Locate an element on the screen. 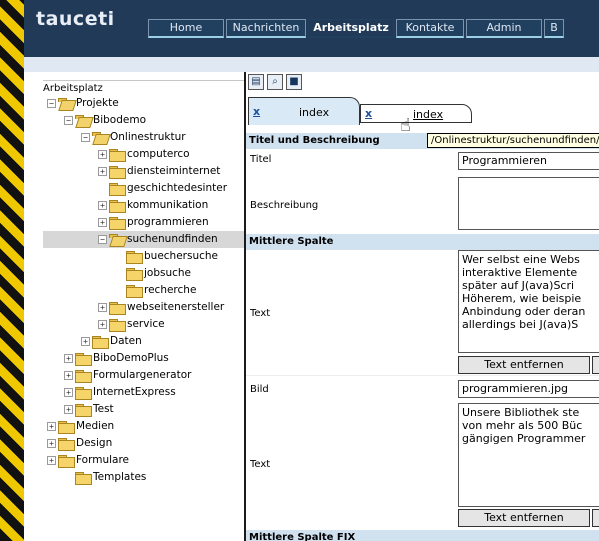 The width and height of the screenshot is (599, 541). tab-index-2: x index is located at coordinates (416, 113).